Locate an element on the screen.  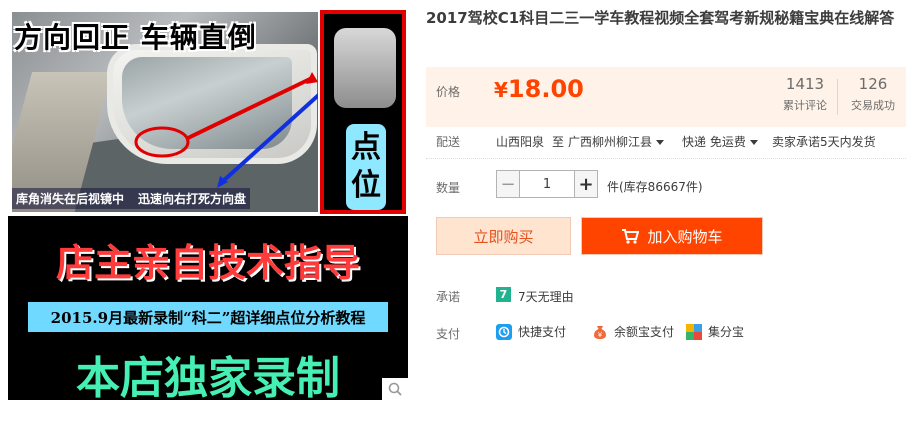
add-to-cart-label: 加入购物车 is located at coordinates (685, 236).